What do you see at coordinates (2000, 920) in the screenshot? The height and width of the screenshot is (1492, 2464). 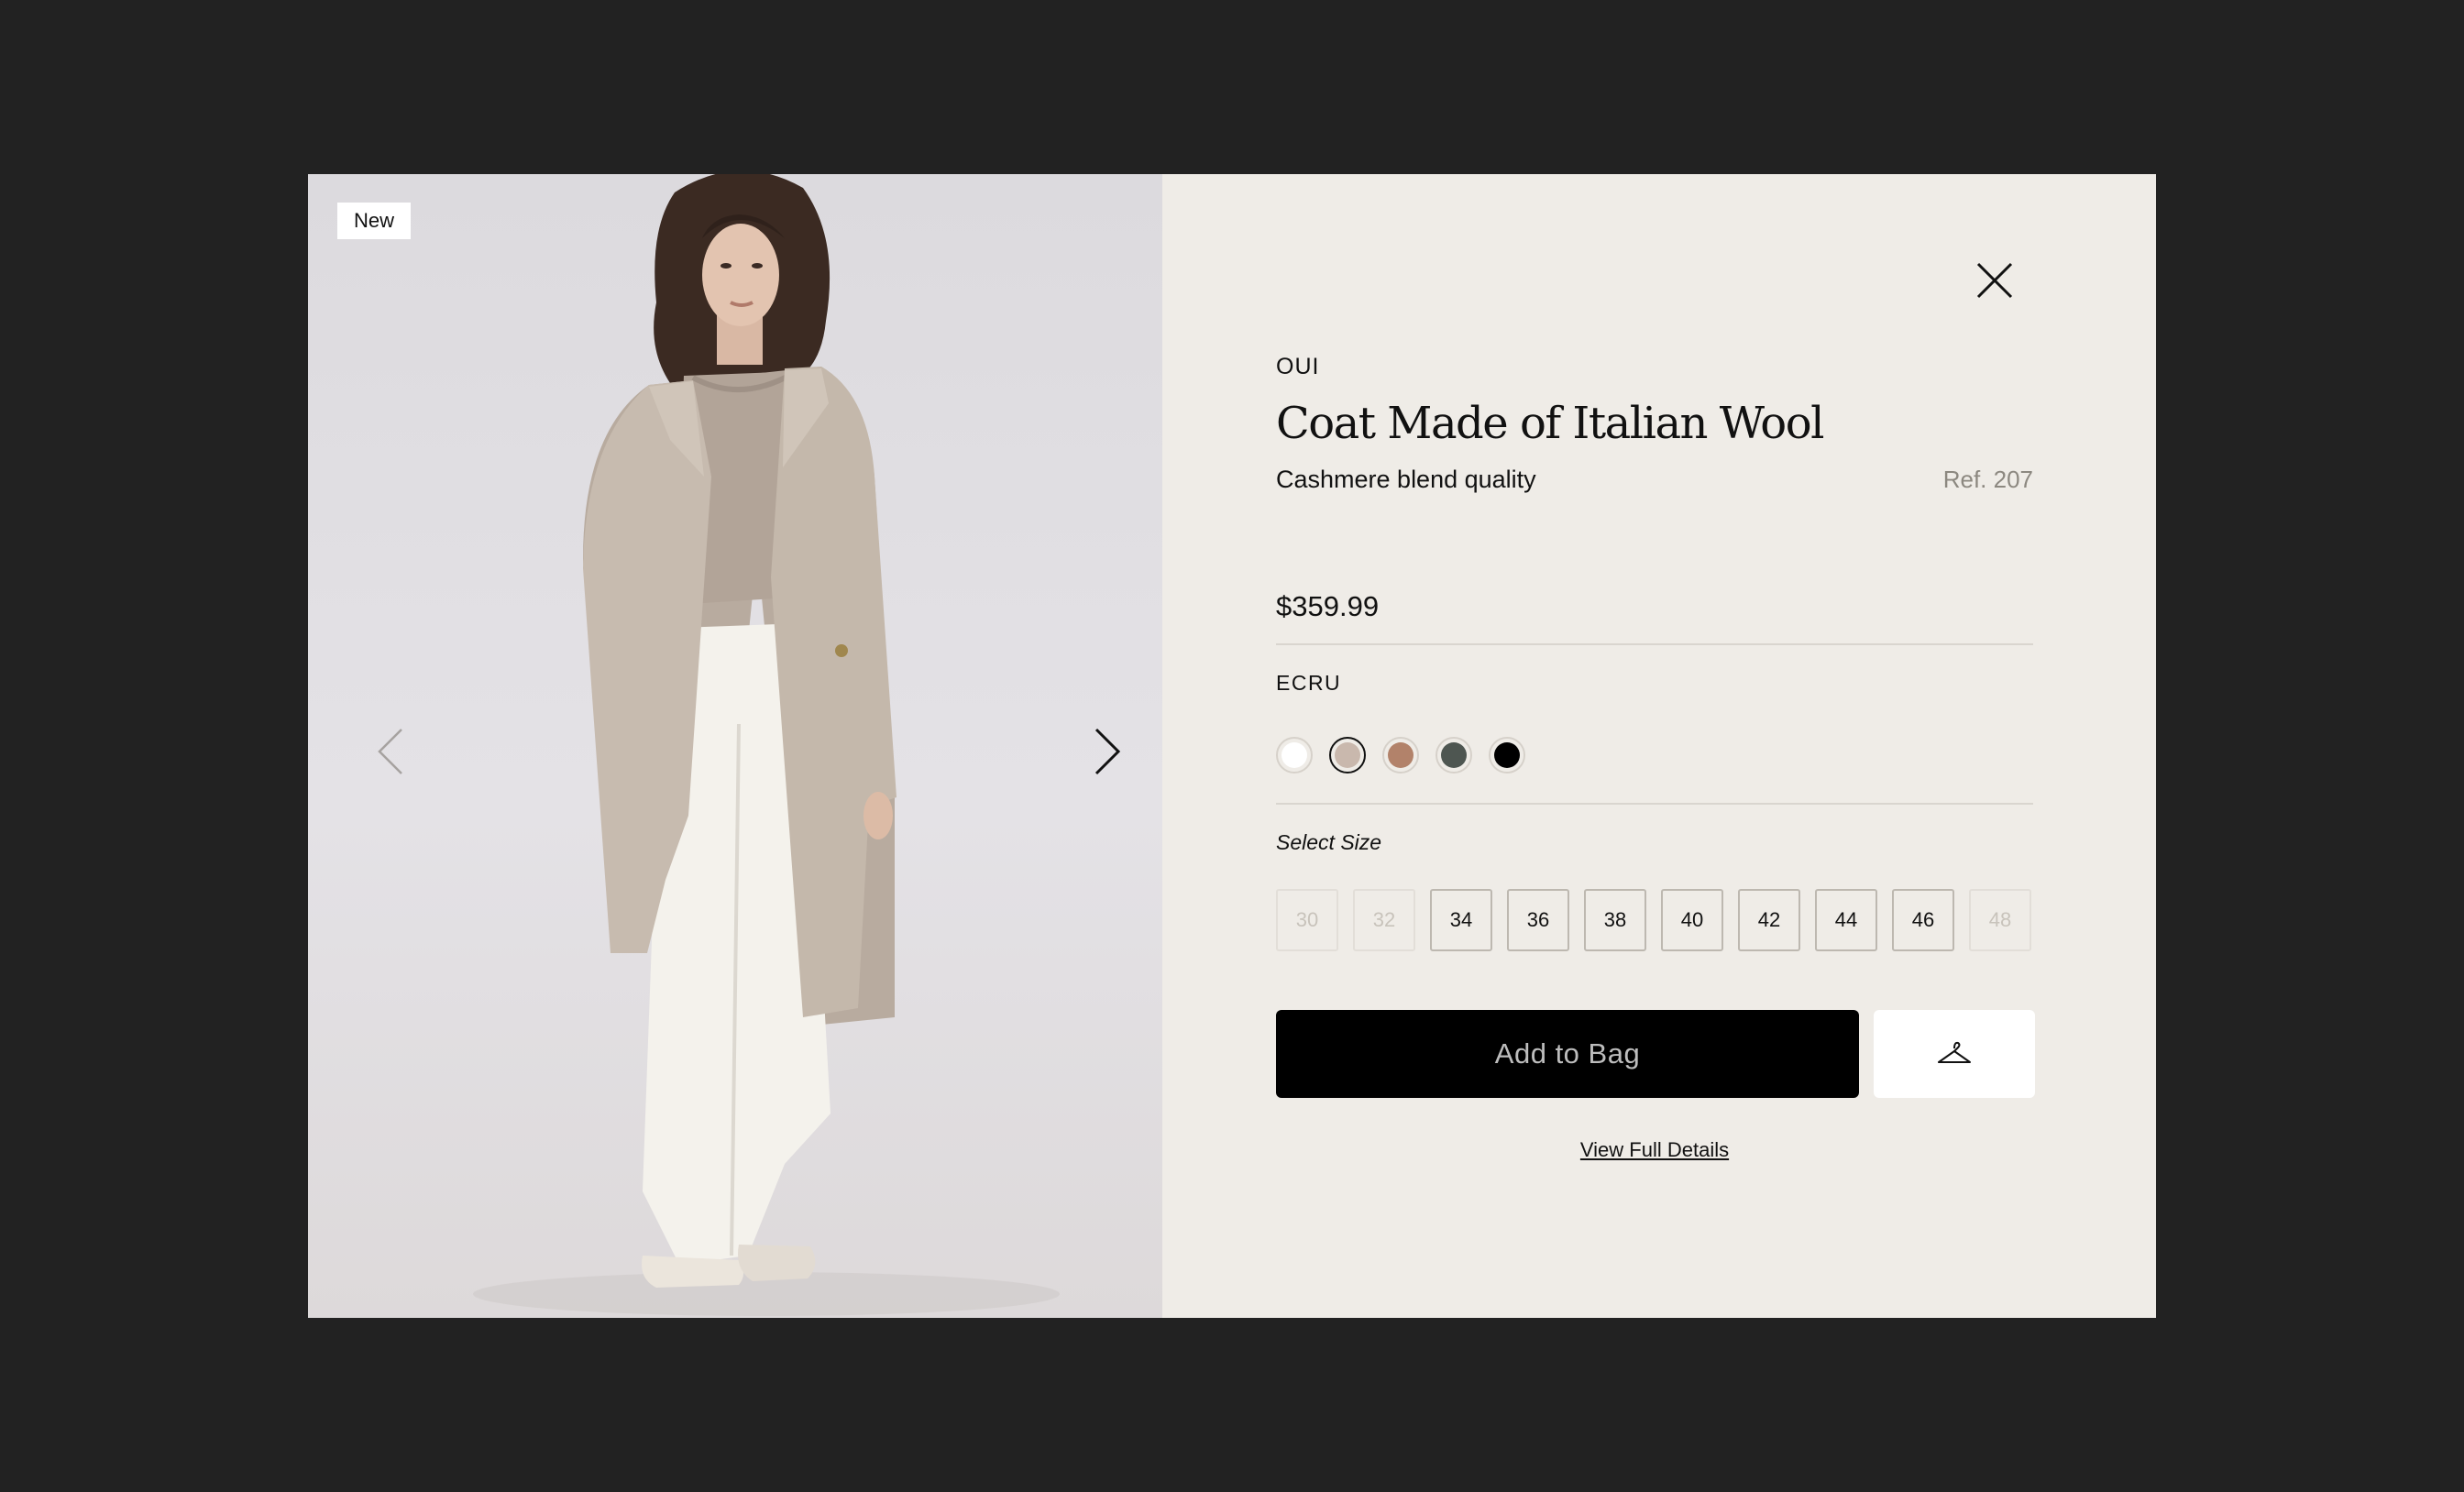 I see `size-option: 48` at bounding box center [2000, 920].